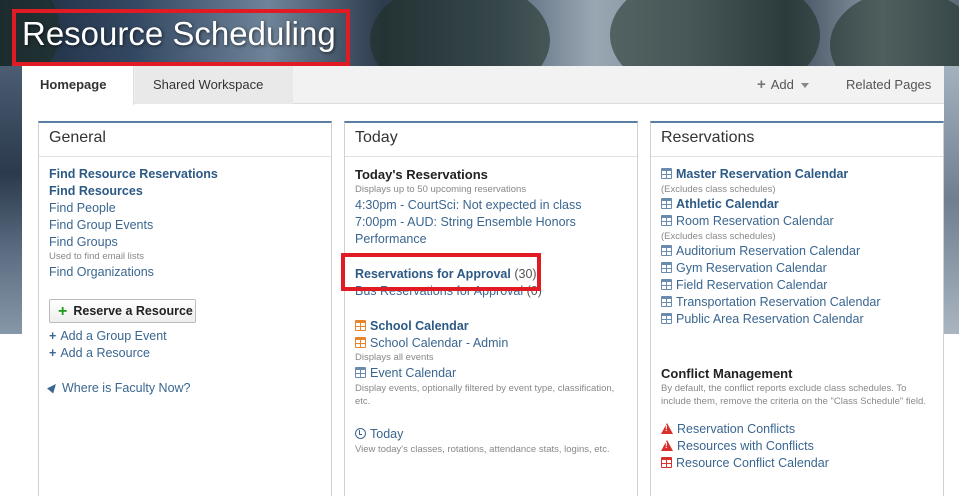 The height and width of the screenshot is (496, 959). What do you see at coordinates (804, 86) in the screenshot?
I see `chevron-down-icon` at bounding box center [804, 86].